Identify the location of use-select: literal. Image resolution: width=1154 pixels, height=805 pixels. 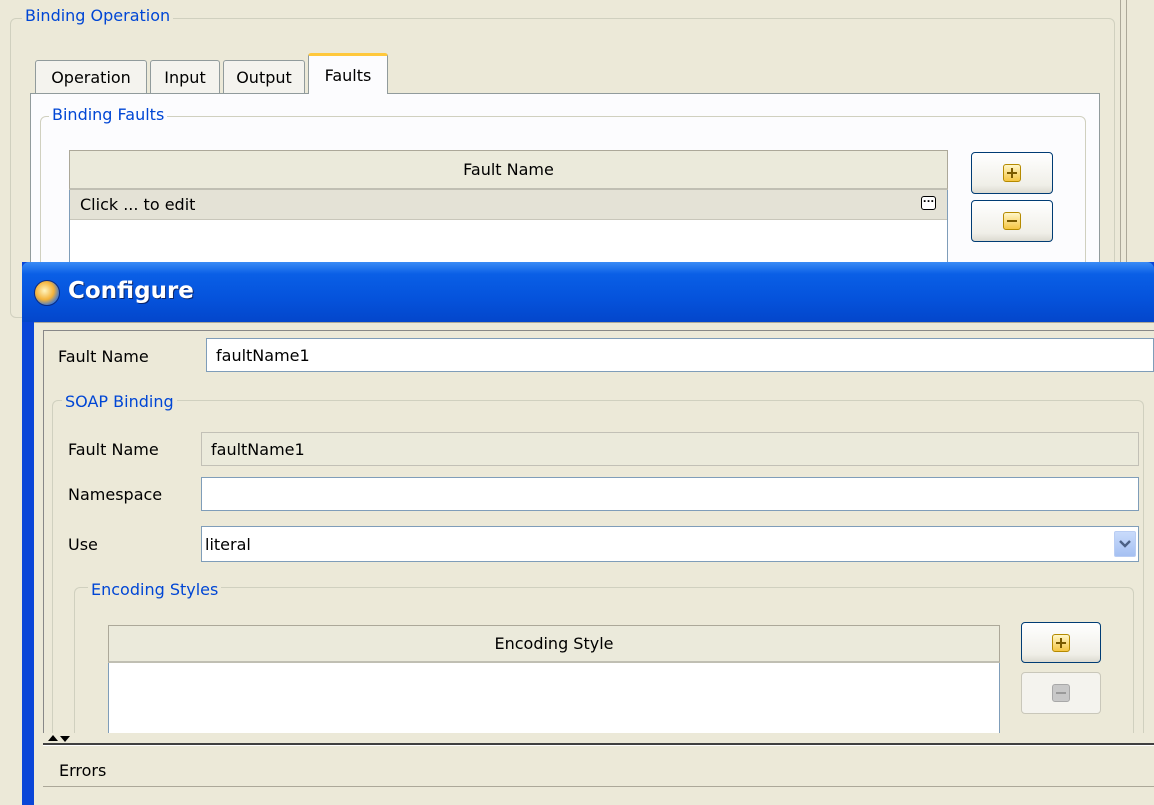
(670, 544).